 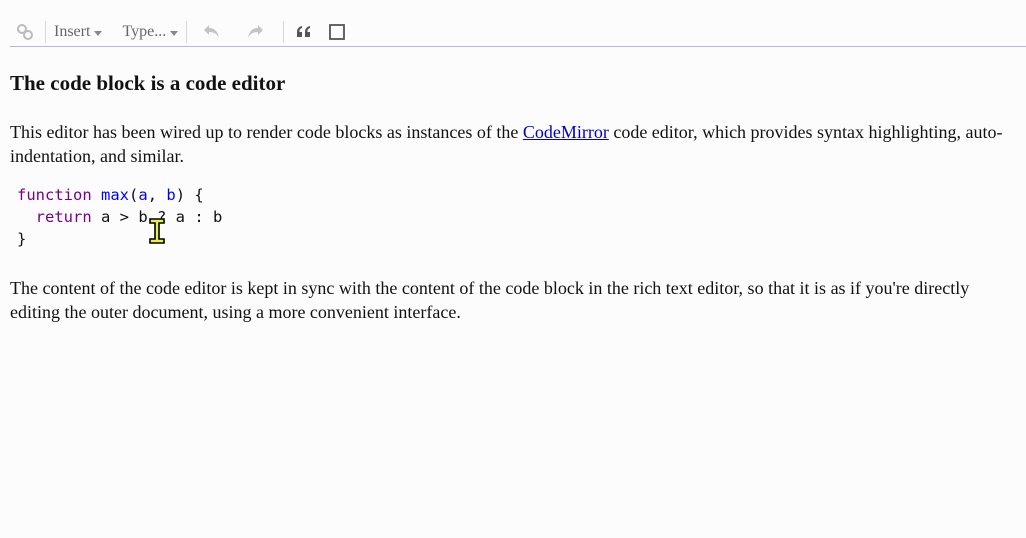 What do you see at coordinates (112, 32) in the screenshot?
I see `menu-spacer` at bounding box center [112, 32].